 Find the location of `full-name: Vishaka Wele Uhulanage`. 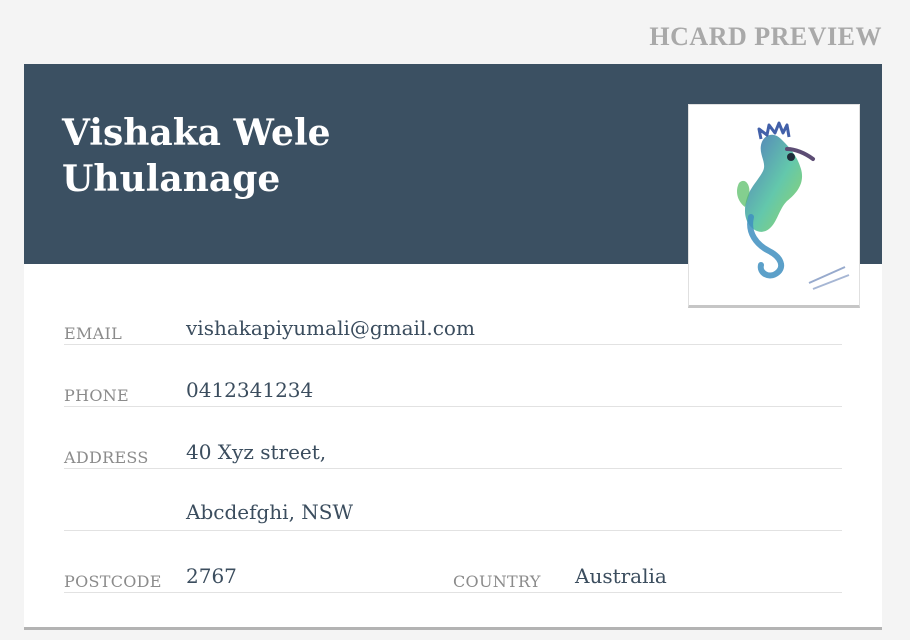

full-name: Vishaka Wele Uhulanage is located at coordinates (222, 156).